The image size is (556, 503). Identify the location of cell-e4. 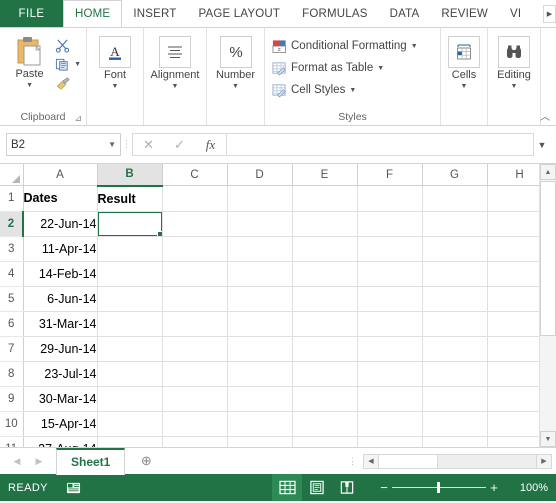
(325, 274).